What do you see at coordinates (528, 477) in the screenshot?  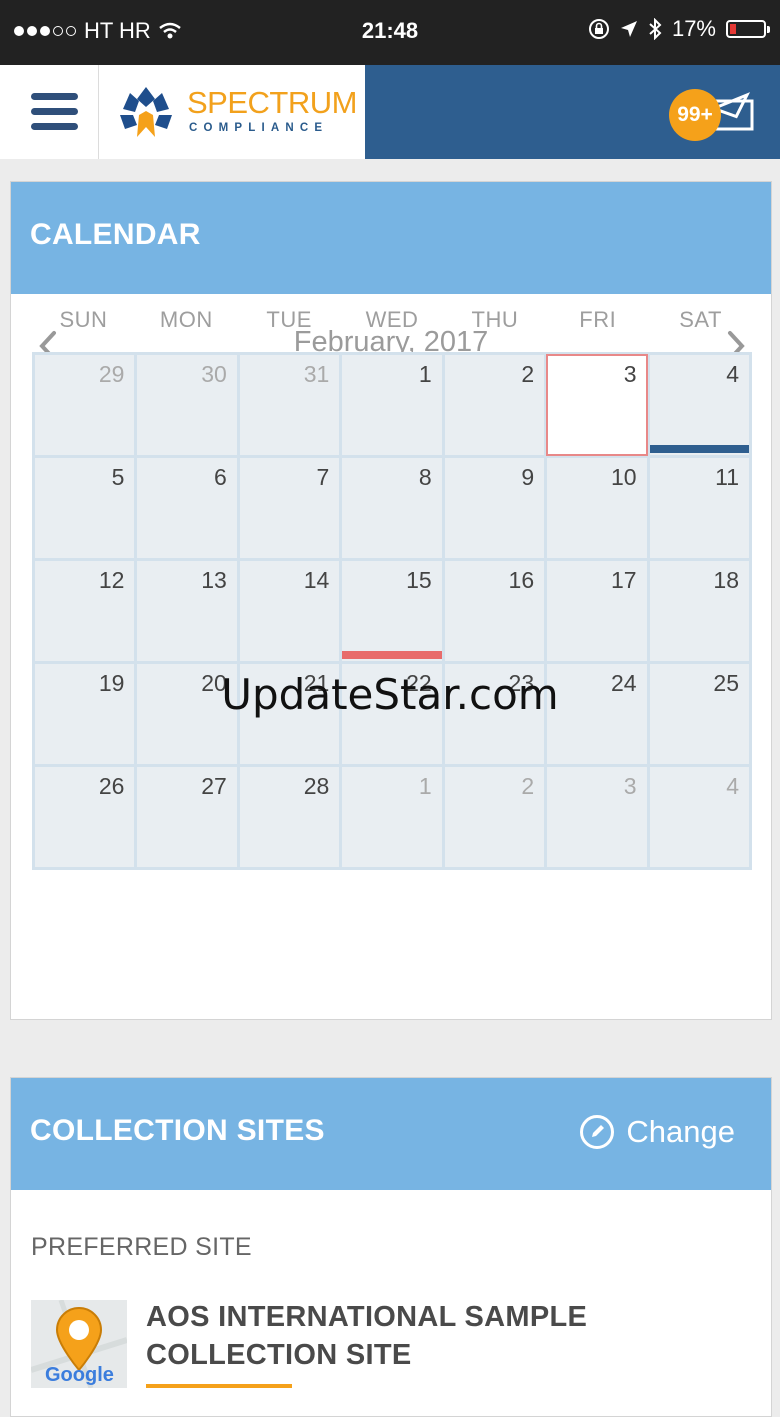 I see `day-number: 9` at bounding box center [528, 477].